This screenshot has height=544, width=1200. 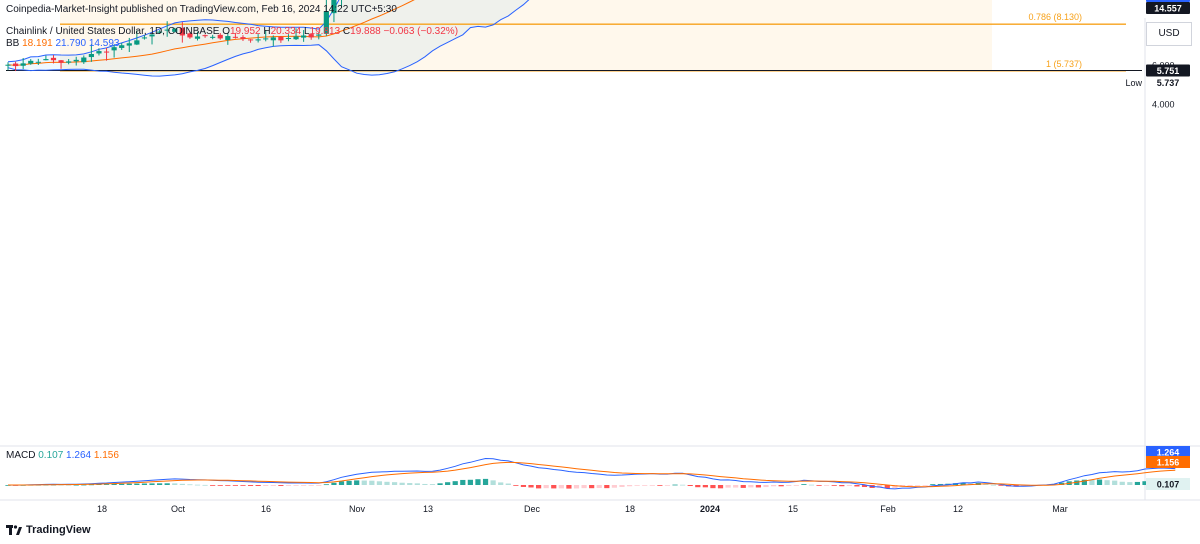 What do you see at coordinates (1169, 34) in the screenshot?
I see `currency-selector: USD` at bounding box center [1169, 34].